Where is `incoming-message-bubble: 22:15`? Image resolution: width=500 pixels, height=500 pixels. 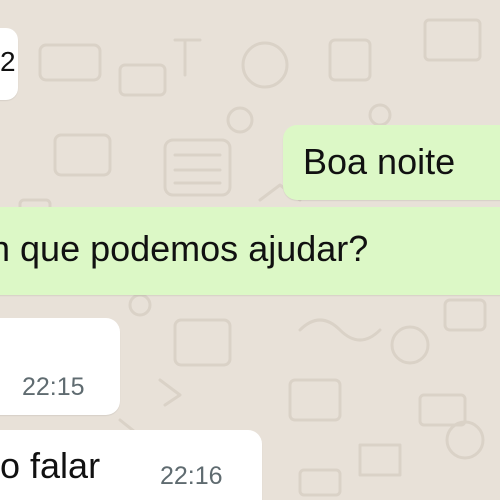 incoming-message-bubble: 22:15 is located at coordinates (60, 366).